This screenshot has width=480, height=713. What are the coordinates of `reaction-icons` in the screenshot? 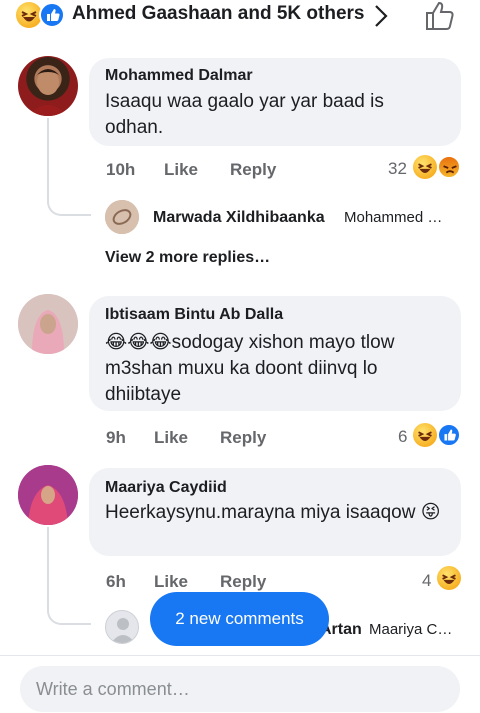 It's located at (40, 15).